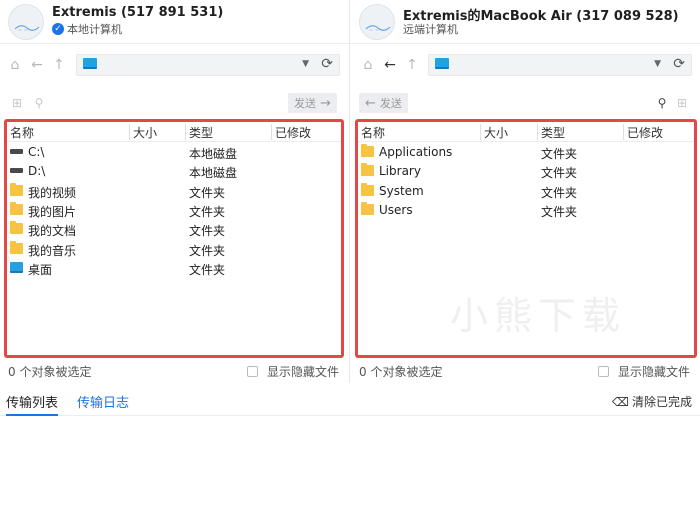 Image resolution: width=700 pixels, height=525 pixels. What do you see at coordinates (526, 171) in the screenshot?
I see `table-row: Library 文件夹` at bounding box center [526, 171].